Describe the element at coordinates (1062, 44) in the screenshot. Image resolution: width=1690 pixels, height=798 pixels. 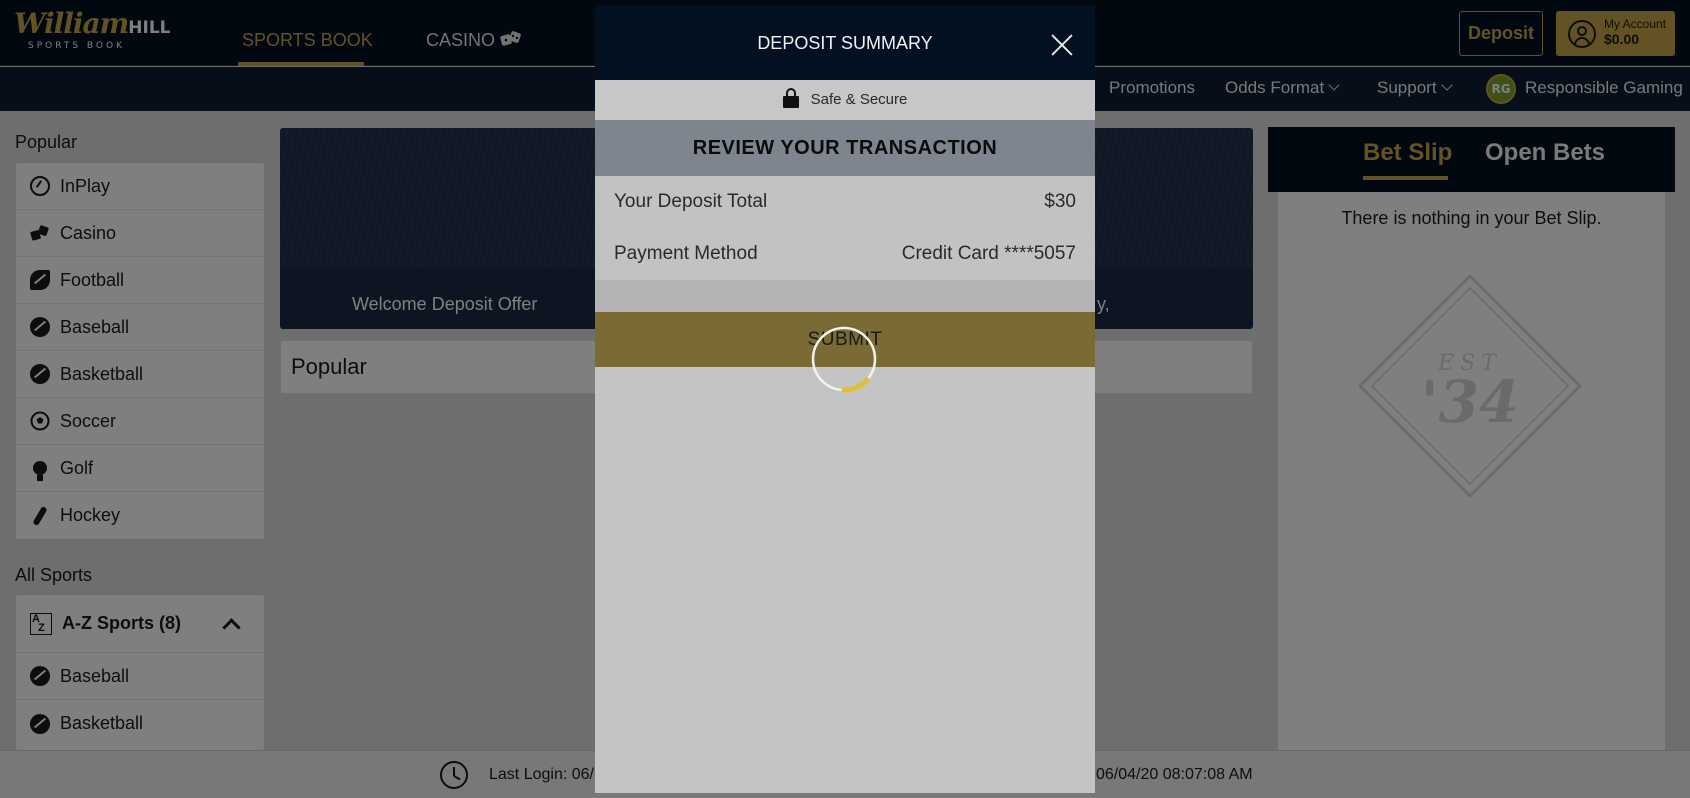
I see `close-icon` at that location.